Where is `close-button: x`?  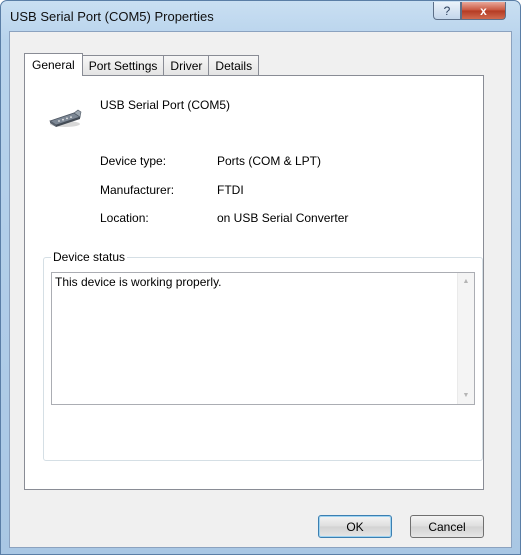 close-button: x is located at coordinates (483, 11).